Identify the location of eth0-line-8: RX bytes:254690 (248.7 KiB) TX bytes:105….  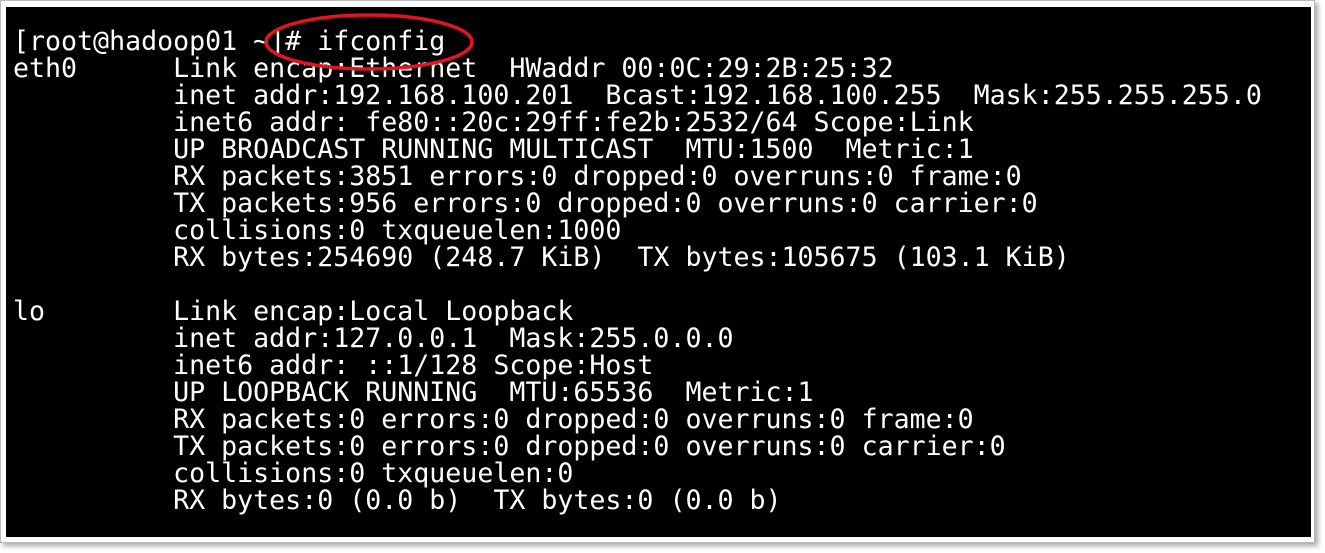
(541, 257).